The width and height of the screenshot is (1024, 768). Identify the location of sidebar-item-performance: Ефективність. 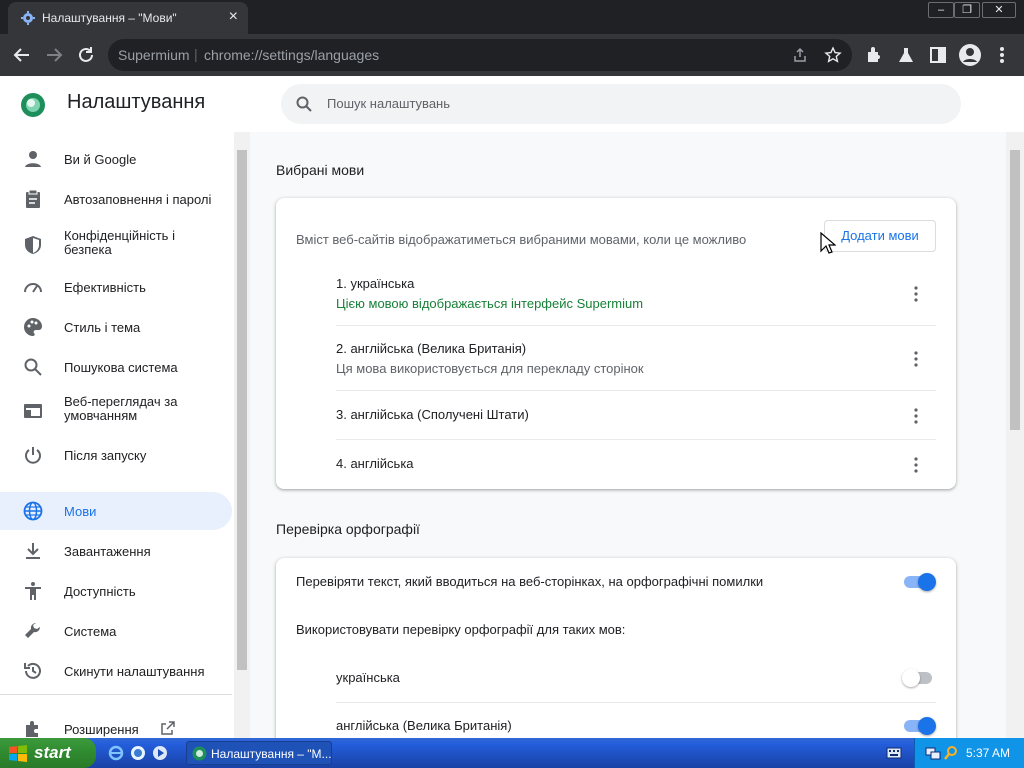
(116, 287).